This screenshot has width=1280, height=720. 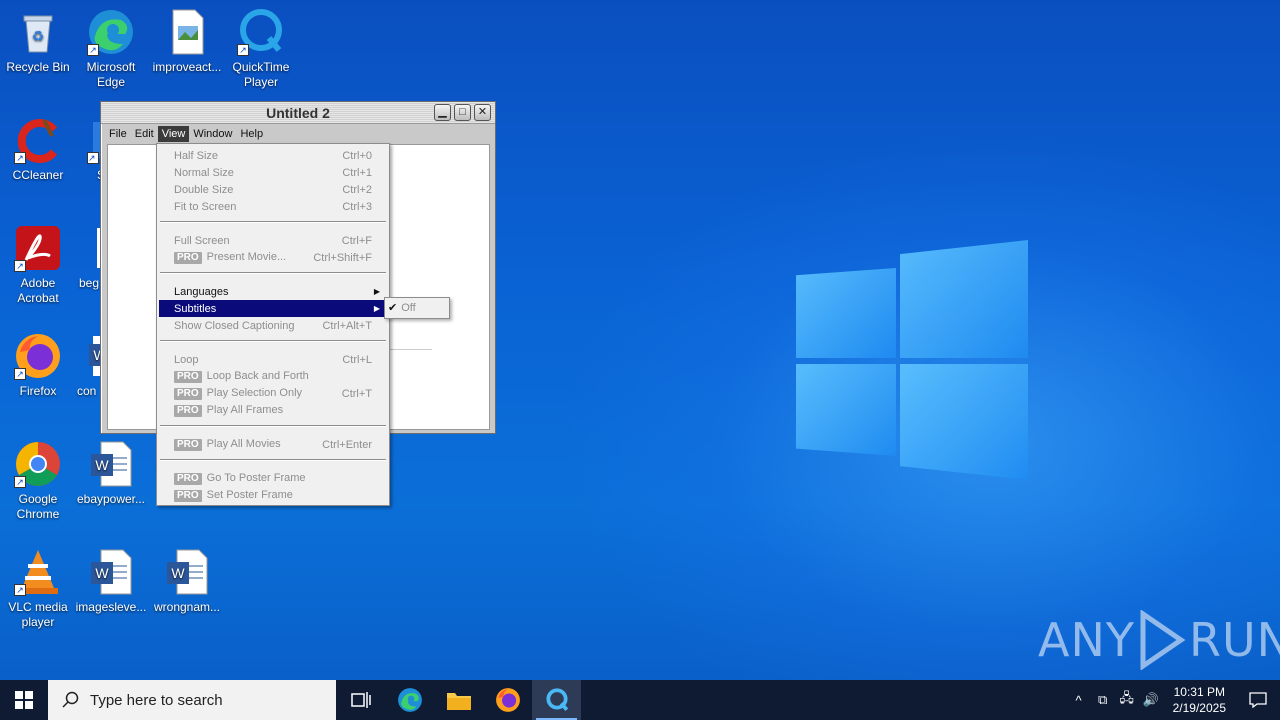 What do you see at coordinates (273, 189) in the screenshot?
I see `menu-item-double-size: Double Size Ctrl+2` at bounding box center [273, 189].